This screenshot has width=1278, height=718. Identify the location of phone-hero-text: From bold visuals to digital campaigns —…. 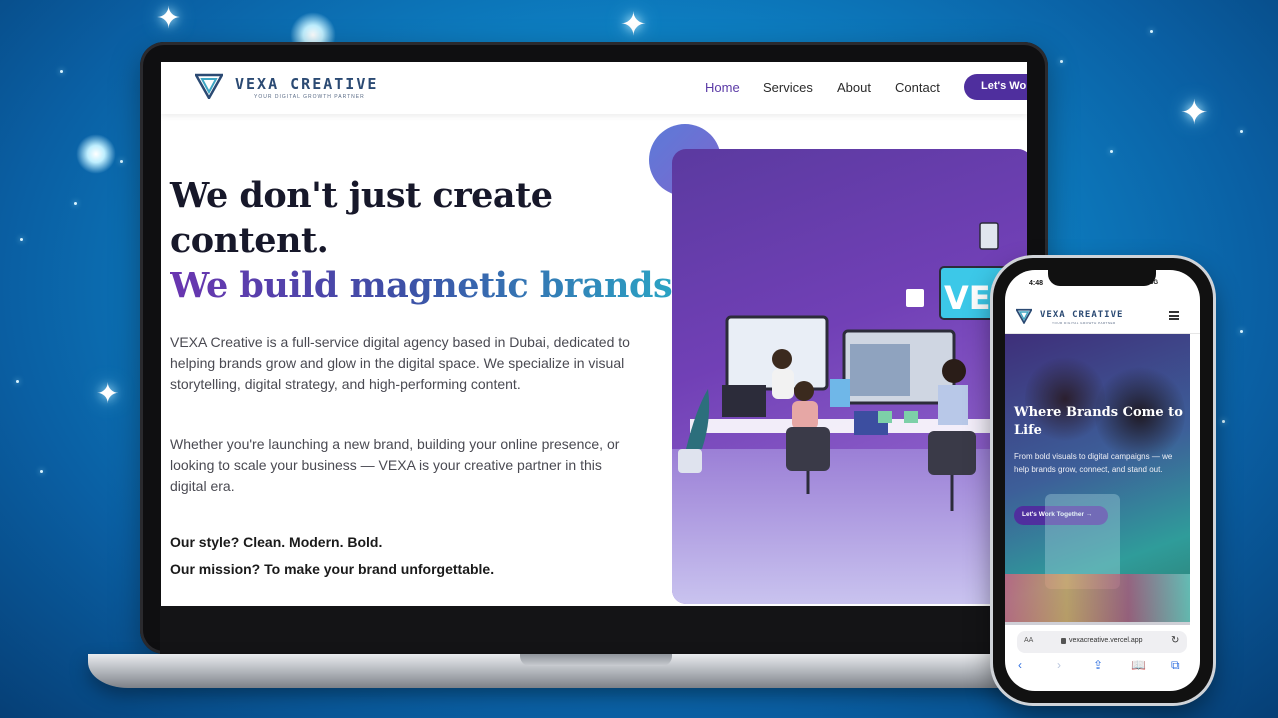
(1093, 463).